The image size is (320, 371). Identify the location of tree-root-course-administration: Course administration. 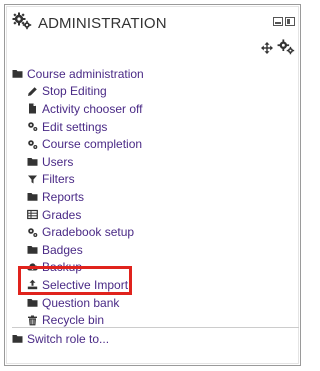
(155, 74).